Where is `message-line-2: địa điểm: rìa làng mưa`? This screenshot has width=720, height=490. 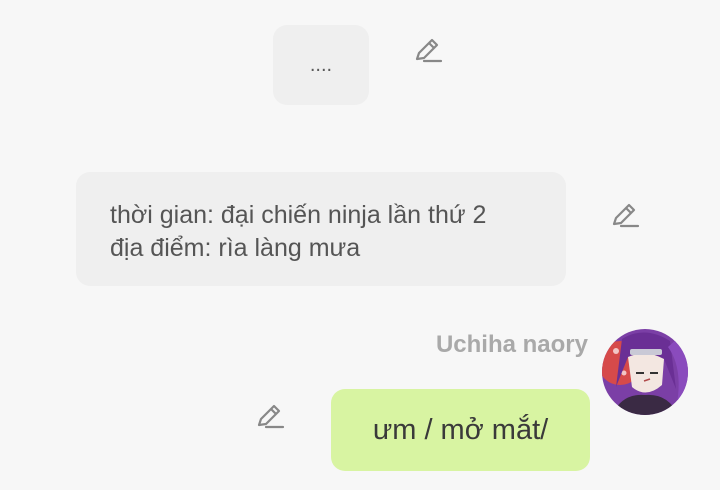 message-line-2: địa điểm: rìa làng mưa is located at coordinates (235, 248).